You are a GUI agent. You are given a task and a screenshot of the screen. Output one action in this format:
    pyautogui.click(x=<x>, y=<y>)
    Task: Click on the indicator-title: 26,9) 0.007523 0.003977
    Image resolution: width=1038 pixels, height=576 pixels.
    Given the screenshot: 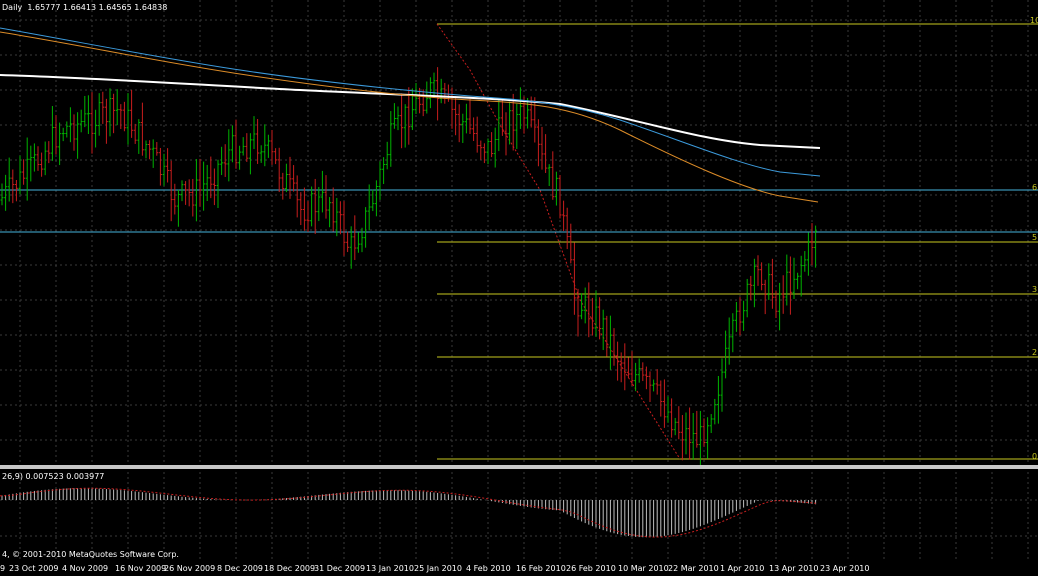 What is the action you would take?
    pyautogui.click(x=53, y=477)
    